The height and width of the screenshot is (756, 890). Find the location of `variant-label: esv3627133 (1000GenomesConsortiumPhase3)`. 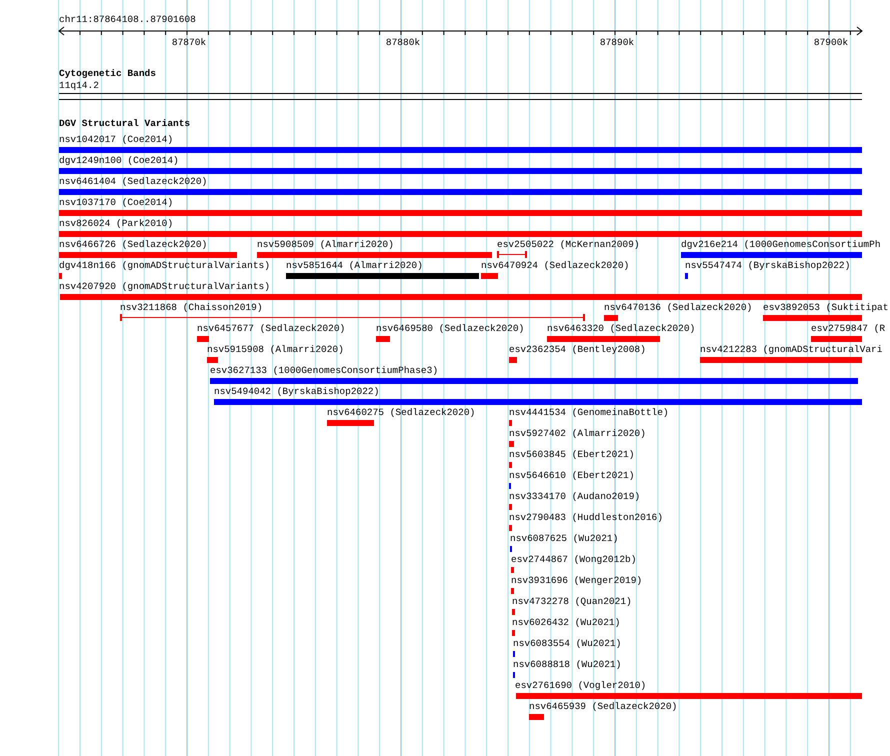

variant-label: esv3627133 (1000GenomesConsortiumPhase3) is located at coordinates (324, 371).